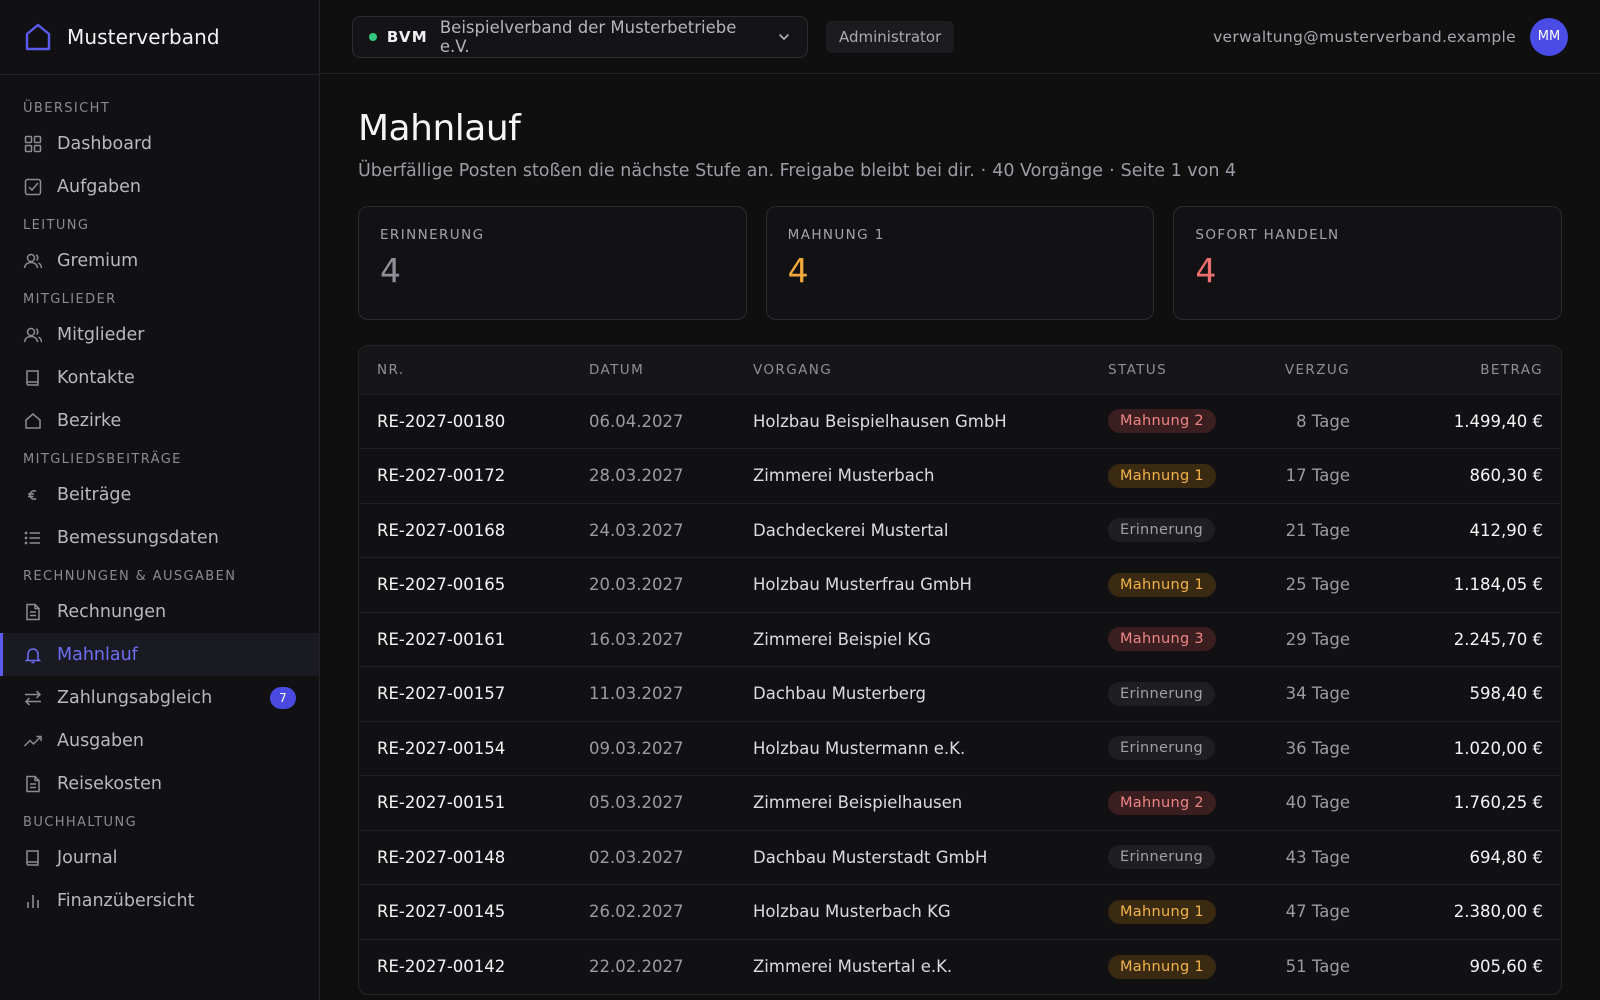  Describe the element at coordinates (109, 783) in the screenshot. I see `sidebar-item-label: Reisekosten` at that location.